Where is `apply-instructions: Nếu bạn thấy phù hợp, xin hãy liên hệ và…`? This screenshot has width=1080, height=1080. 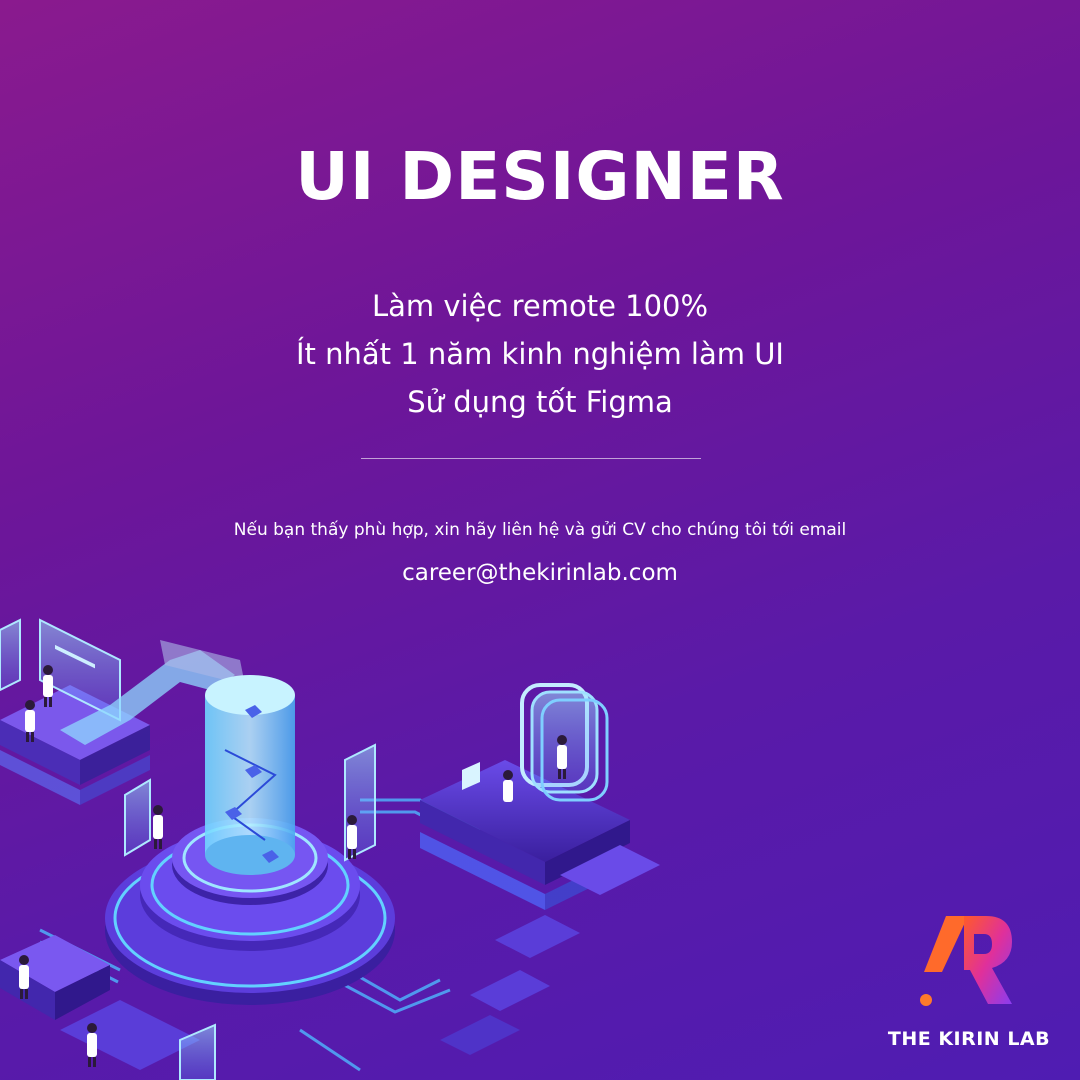
apply-instructions: Nếu bạn thấy phù hợp, xin hãy liên hệ và… is located at coordinates (540, 530).